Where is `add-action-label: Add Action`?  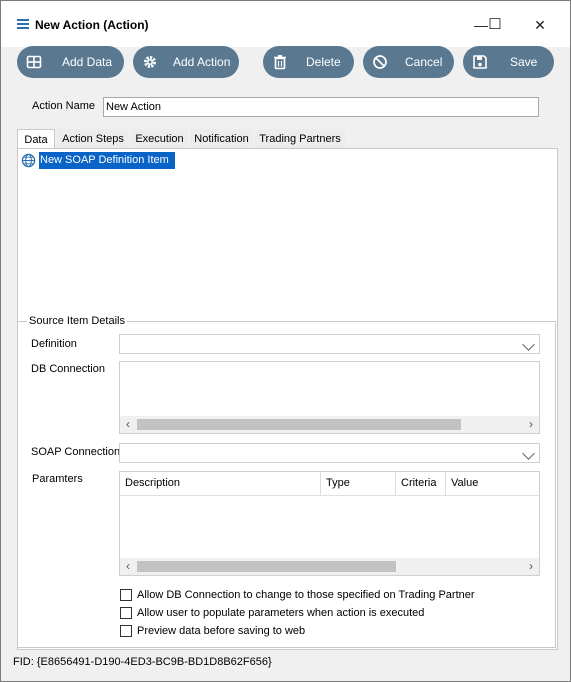
add-action-label: Add Action is located at coordinates (202, 62).